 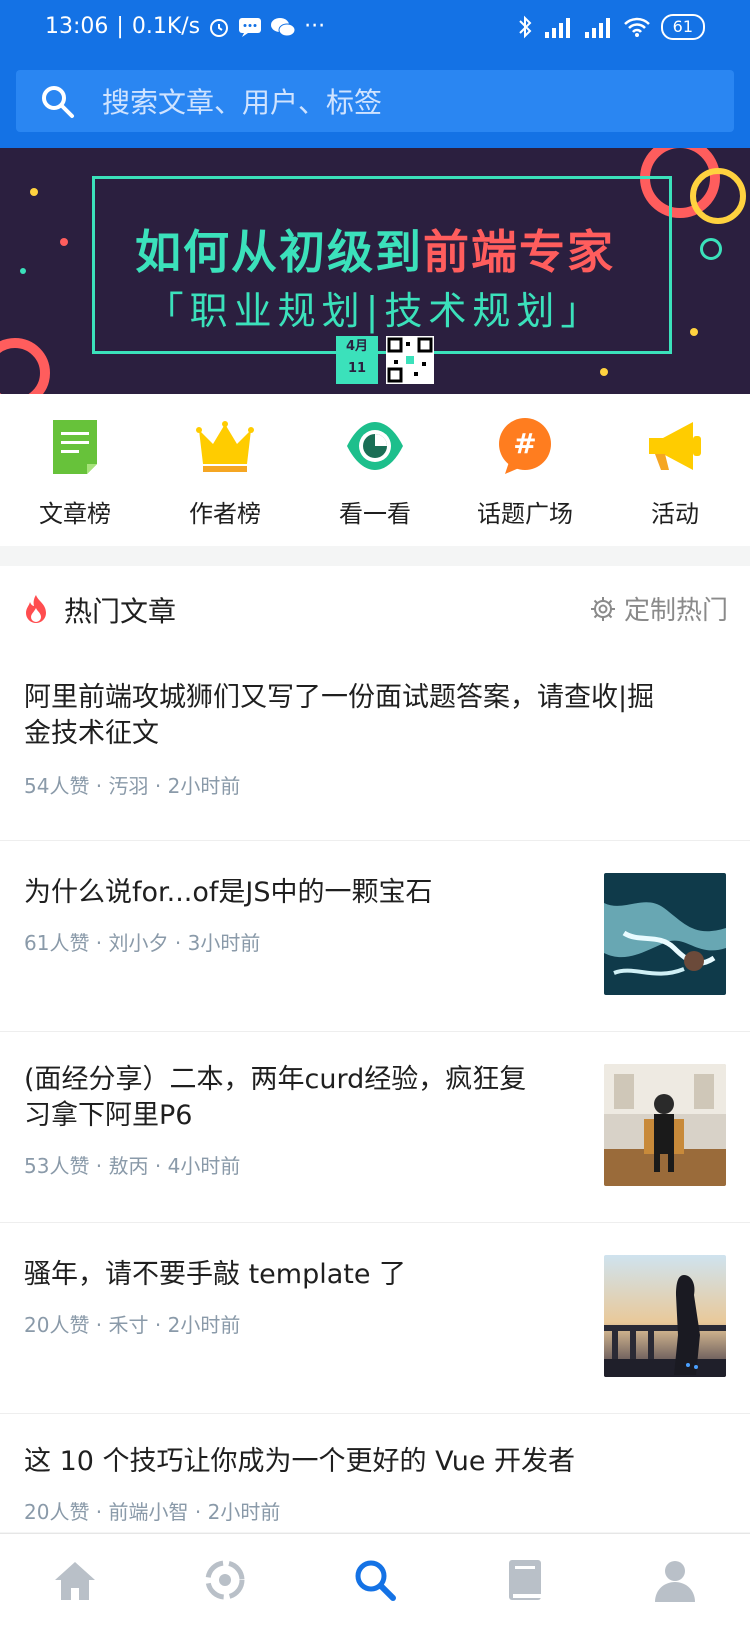 I want to click on status-time: 13:06, so click(x=77, y=26).